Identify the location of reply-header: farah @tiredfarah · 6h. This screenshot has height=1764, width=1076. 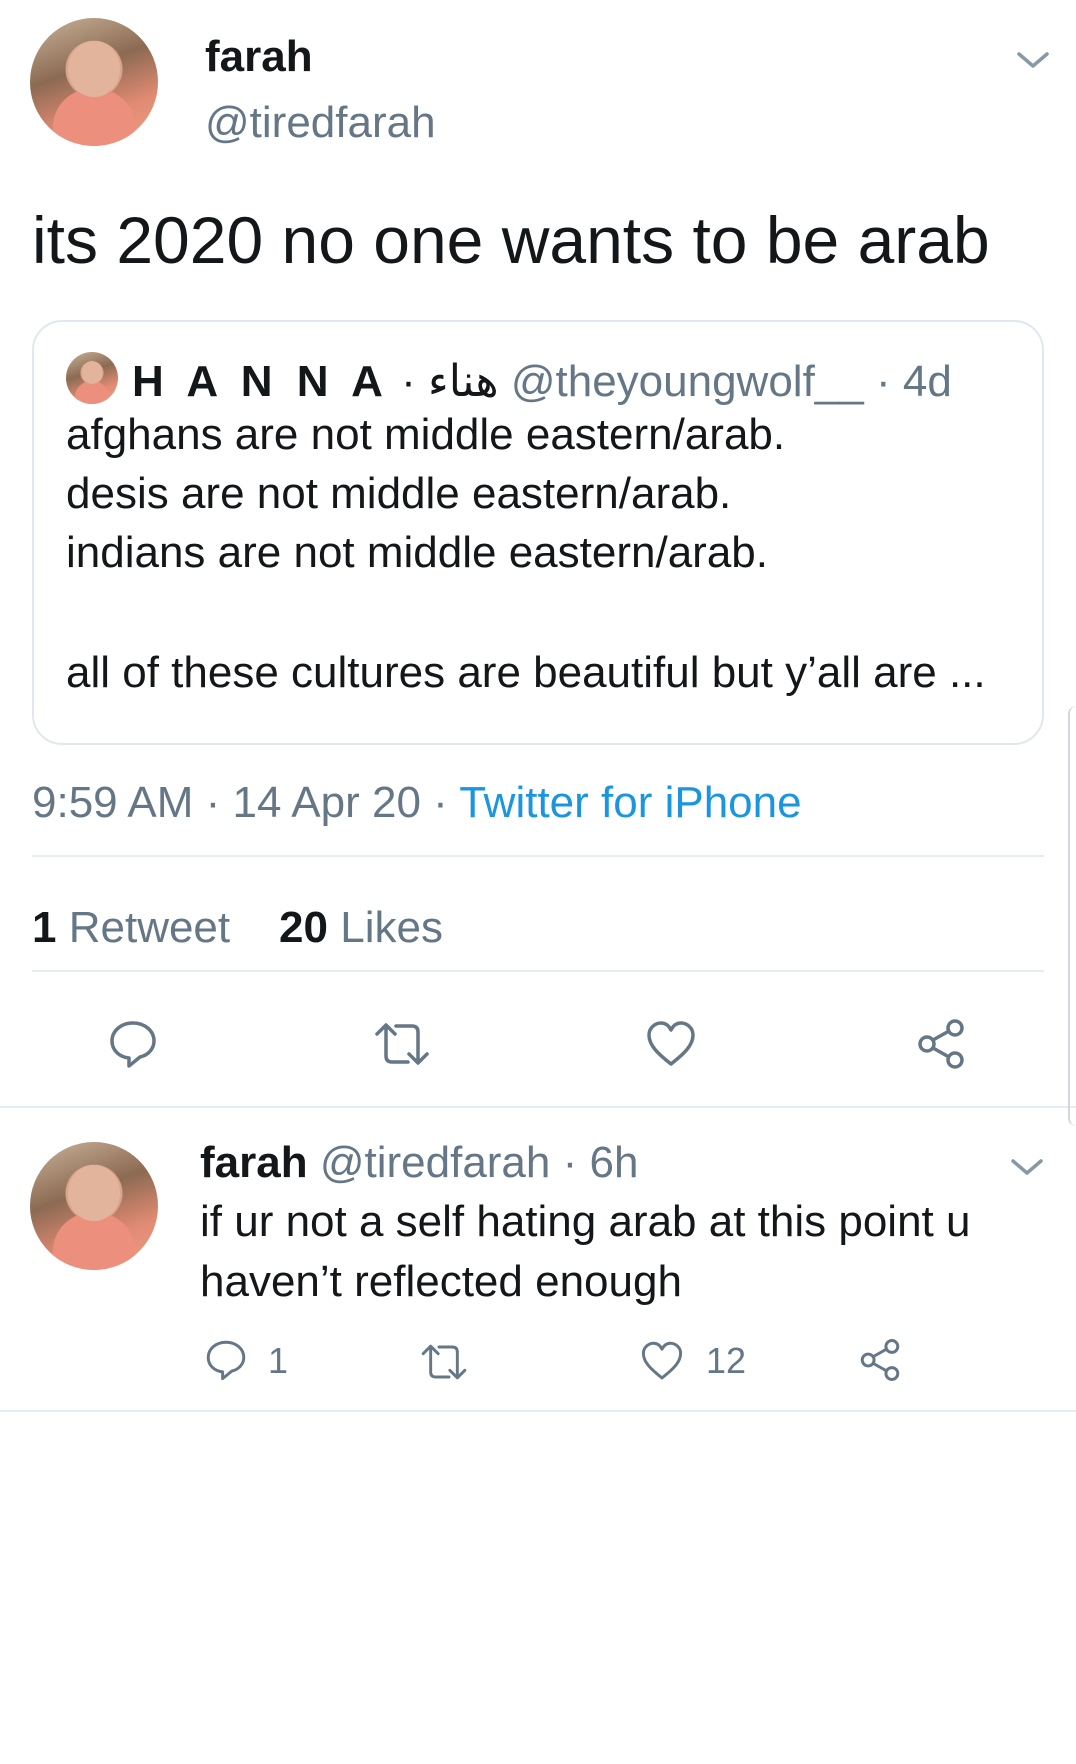
(419, 1163).